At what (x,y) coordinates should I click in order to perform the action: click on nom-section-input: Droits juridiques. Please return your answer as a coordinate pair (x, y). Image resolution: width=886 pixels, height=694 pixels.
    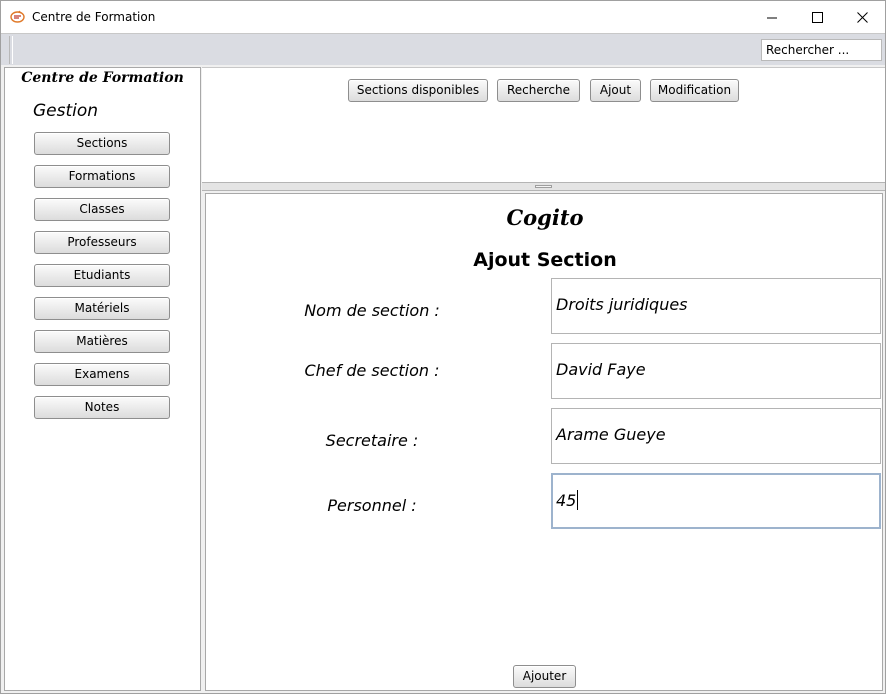
    Looking at the image, I should click on (716, 306).